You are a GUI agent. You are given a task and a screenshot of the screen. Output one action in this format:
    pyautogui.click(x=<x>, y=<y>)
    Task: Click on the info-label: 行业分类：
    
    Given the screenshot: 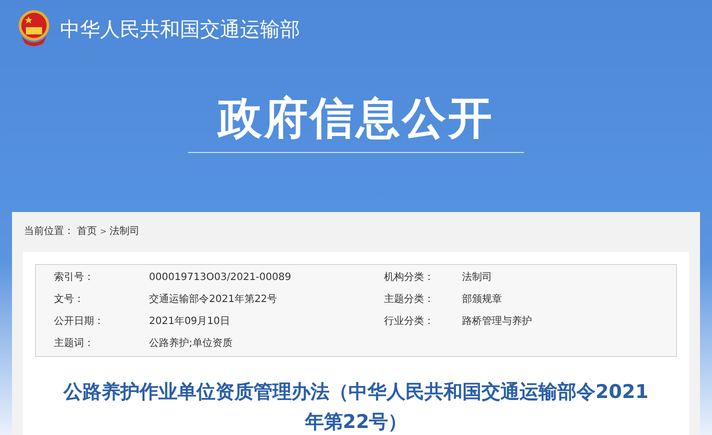 What is the action you would take?
    pyautogui.click(x=409, y=321)
    